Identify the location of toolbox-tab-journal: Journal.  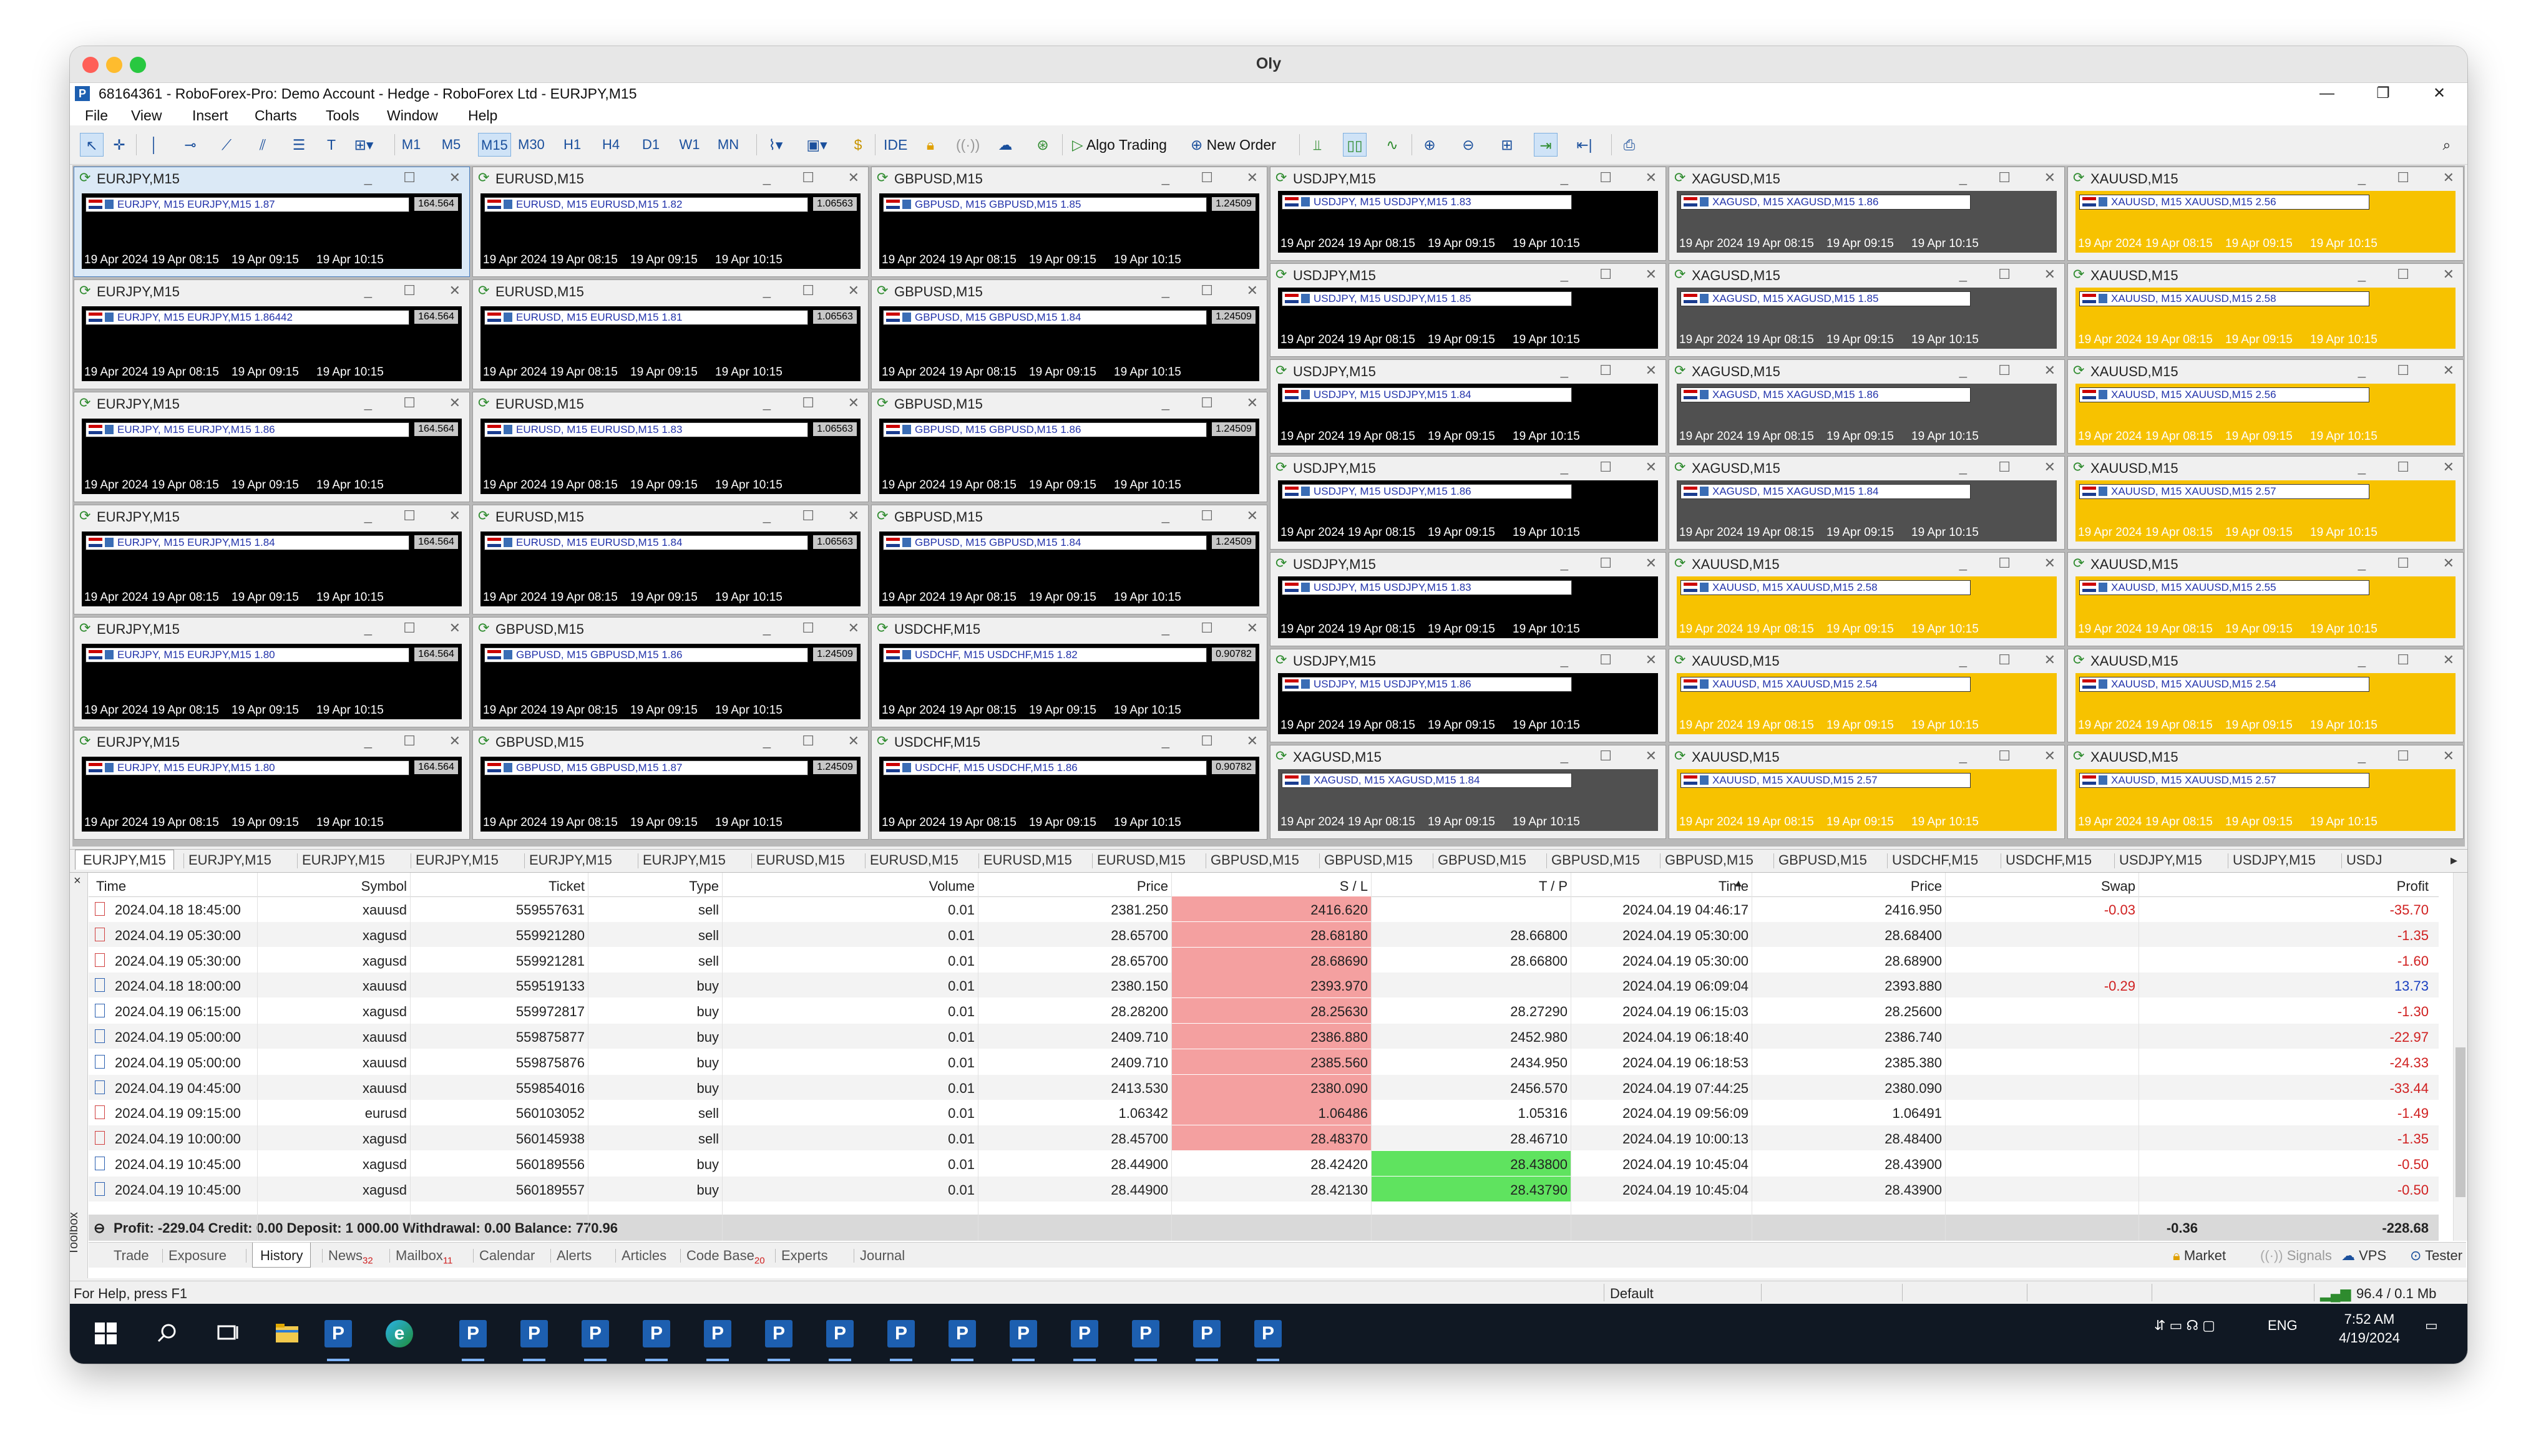
(882, 1256).